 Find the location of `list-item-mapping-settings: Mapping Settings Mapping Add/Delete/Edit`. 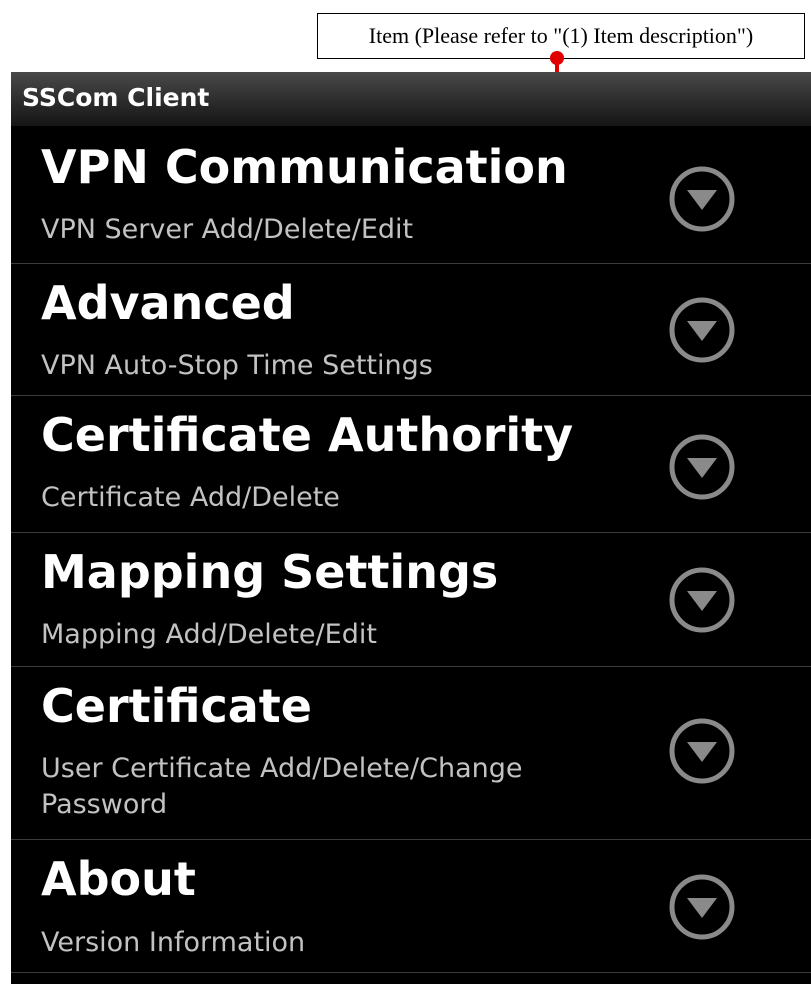

list-item-mapping-settings: Mapping Settings Mapping Add/Delete/Edit is located at coordinates (411, 600).